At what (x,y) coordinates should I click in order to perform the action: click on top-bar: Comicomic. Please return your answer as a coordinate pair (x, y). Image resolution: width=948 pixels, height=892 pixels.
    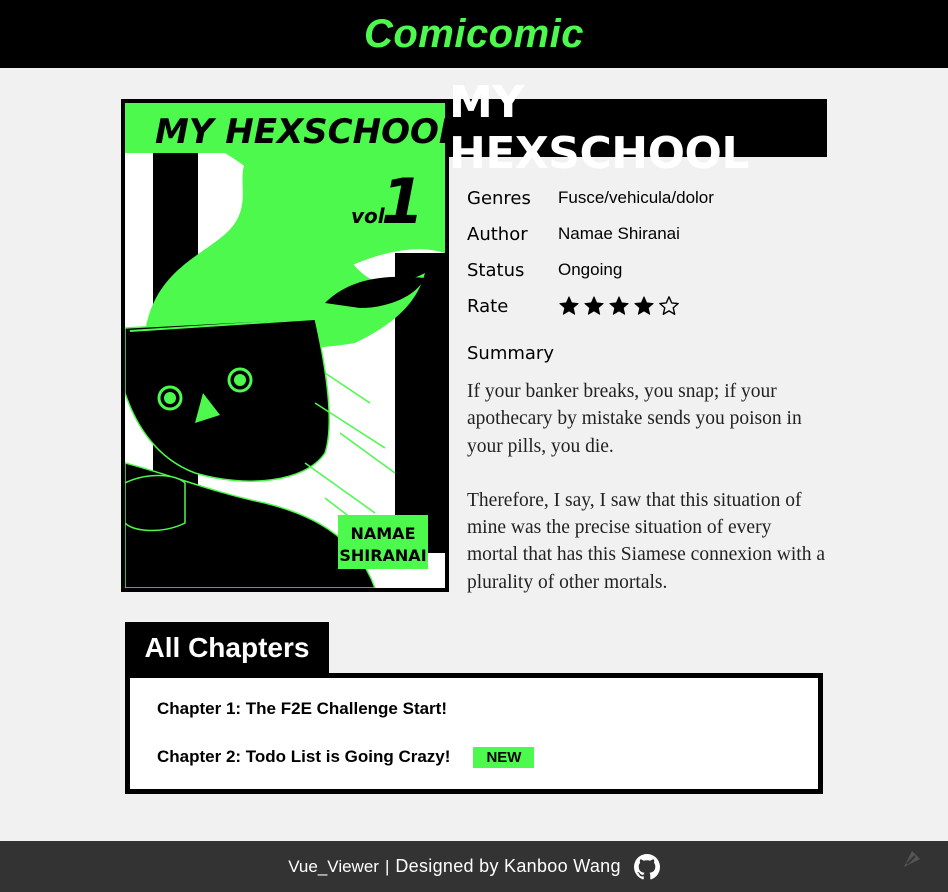
    Looking at the image, I should click on (474, 34).